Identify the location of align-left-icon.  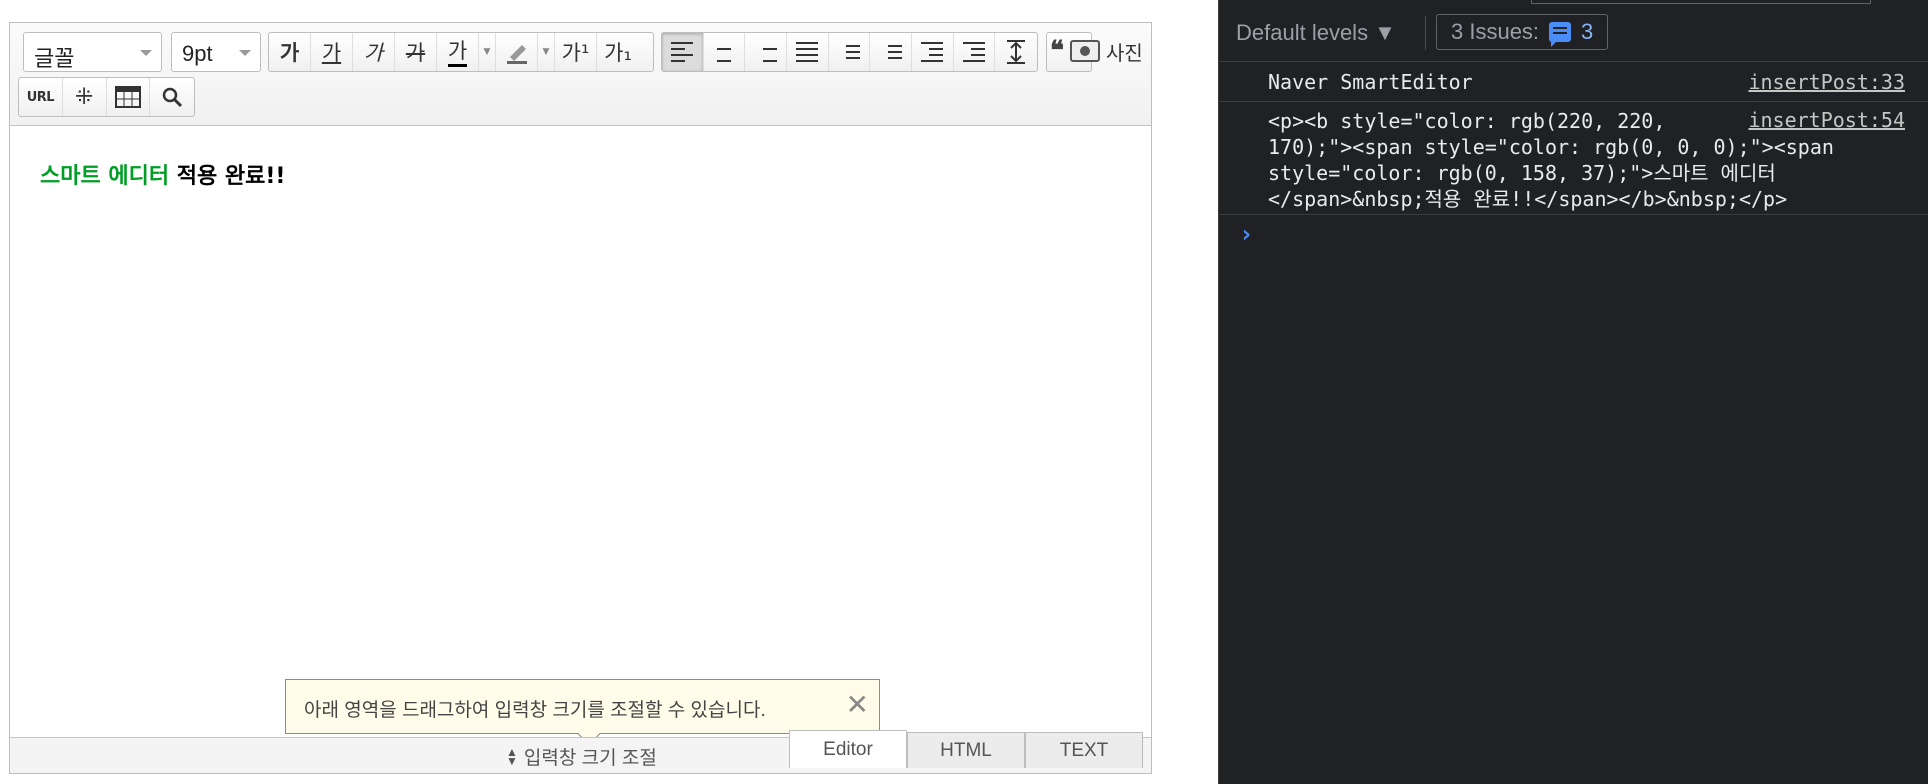
(682, 52).